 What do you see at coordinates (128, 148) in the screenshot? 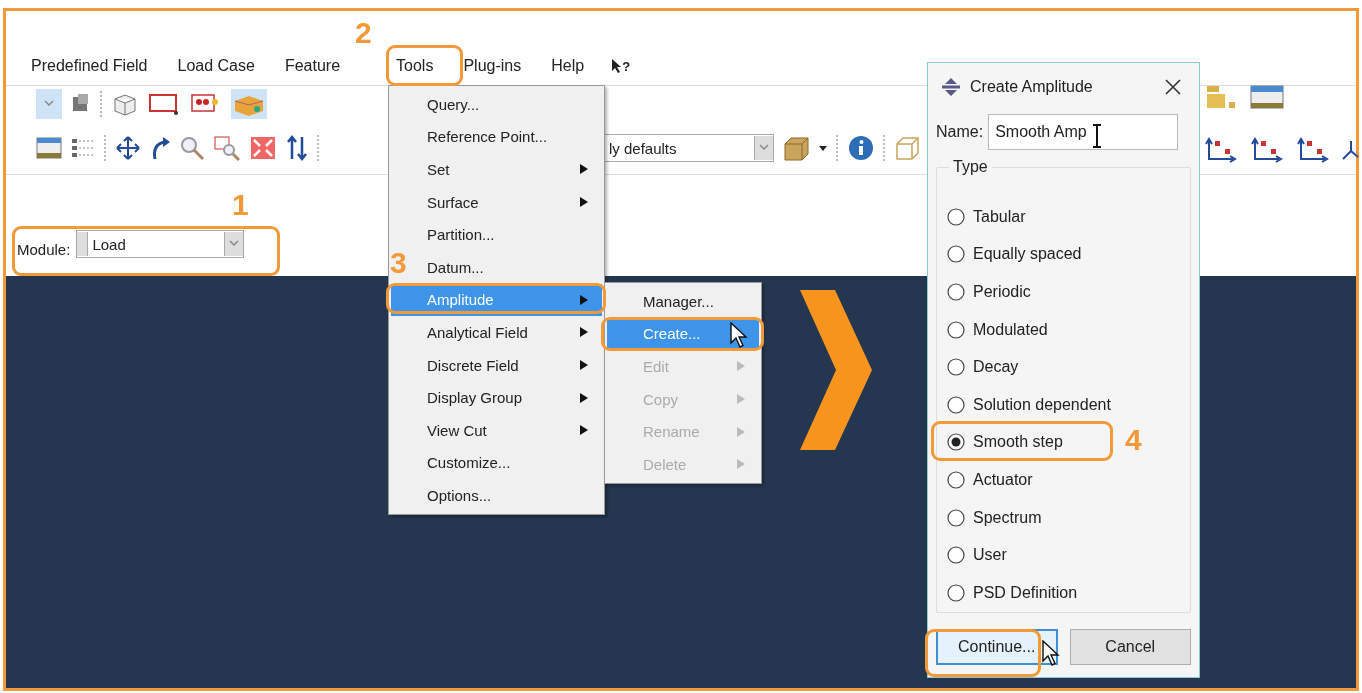
I see `move-icon` at bounding box center [128, 148].